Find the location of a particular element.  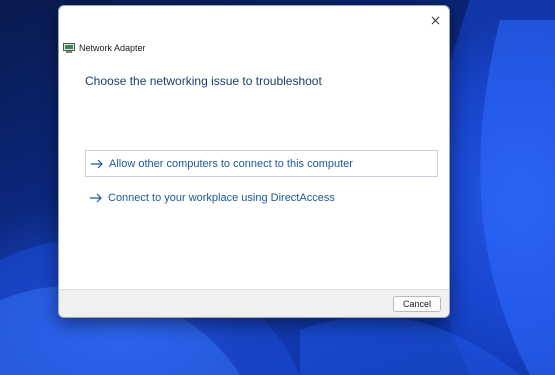

window-title: Network Adapter is located at coordinates (112, 48).